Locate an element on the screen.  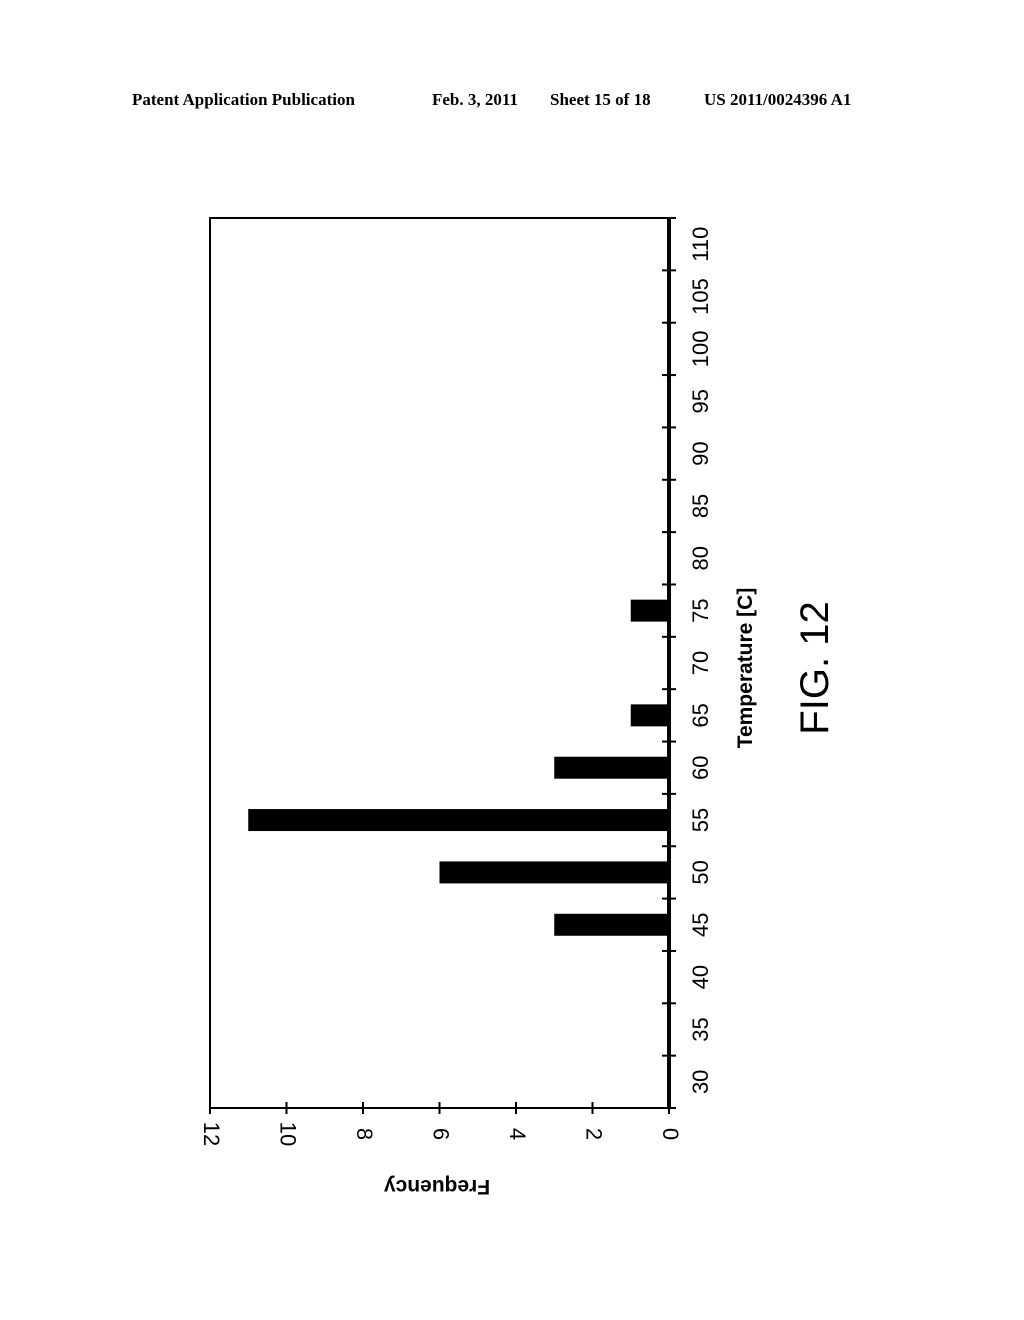
x-tick-label-85: 85 is located at coordinates (700, 506).